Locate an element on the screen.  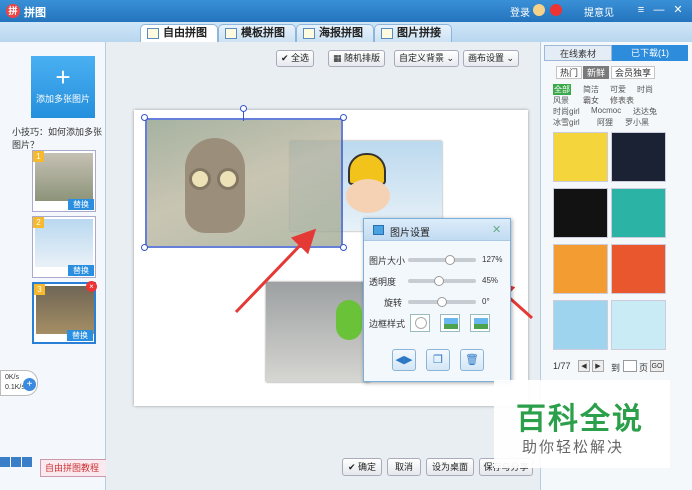
flip-horizontal-button: ◀▶ is located at coordinates (404, 360).